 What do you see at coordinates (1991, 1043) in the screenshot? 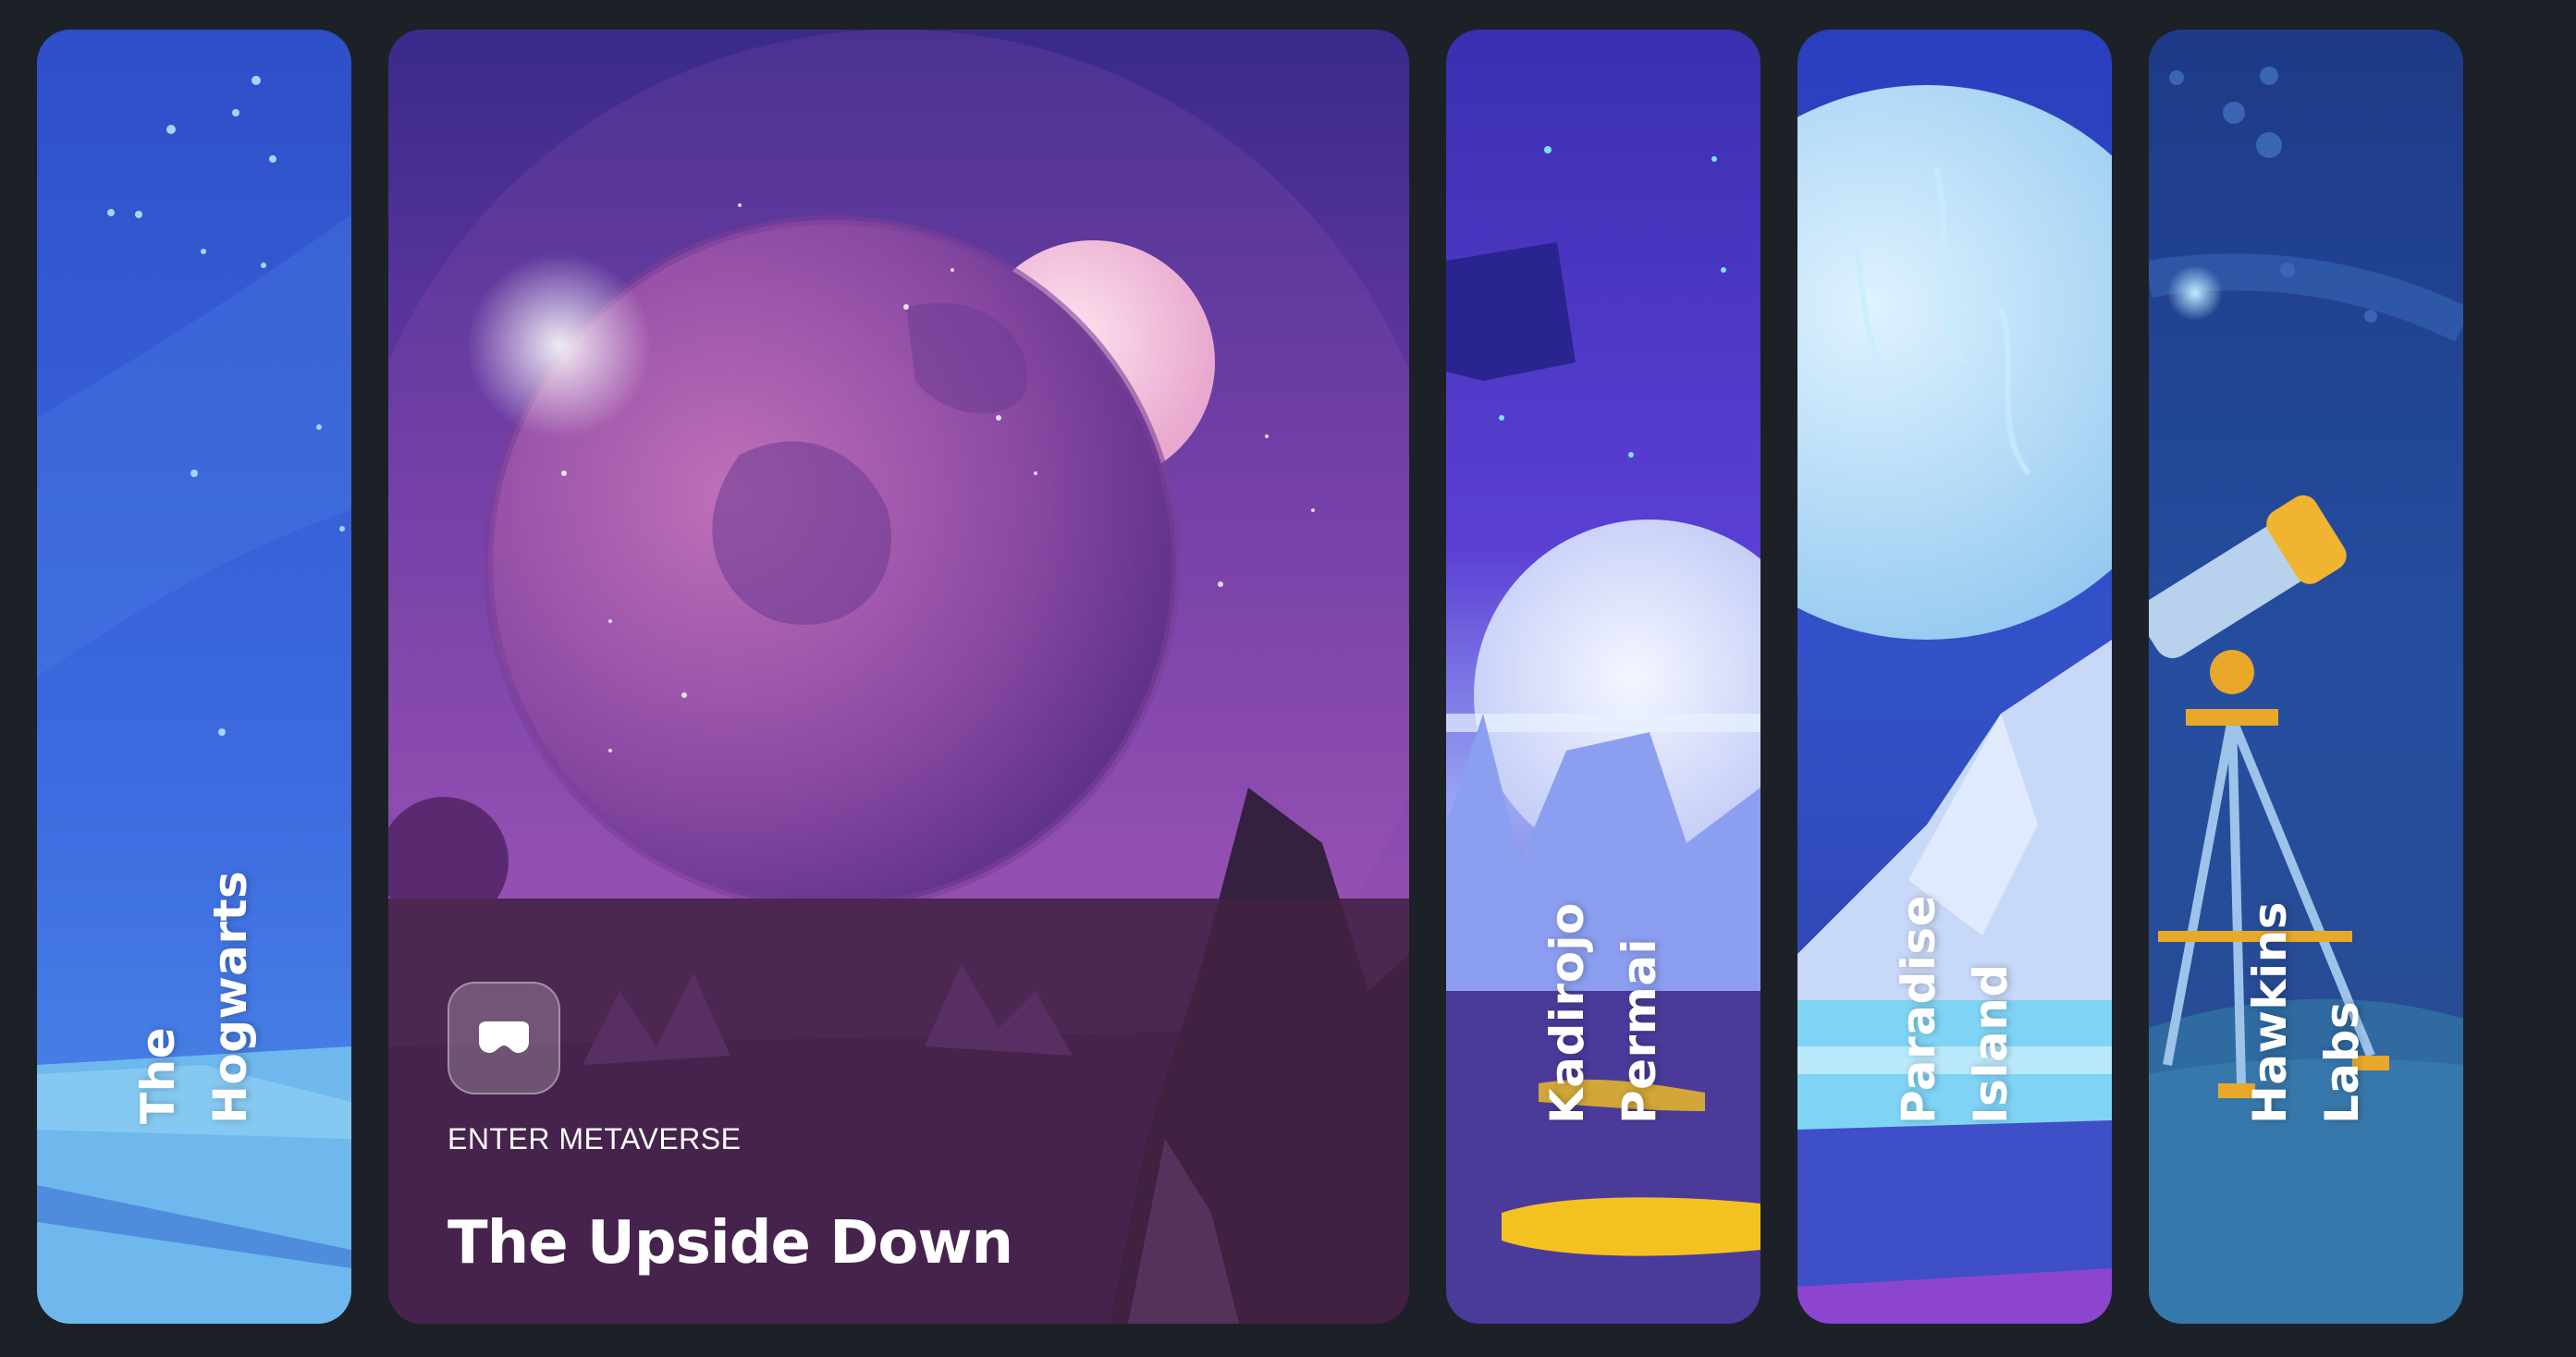
I see `card-label-line-2: Island` at bounding box center [1991, 1043].